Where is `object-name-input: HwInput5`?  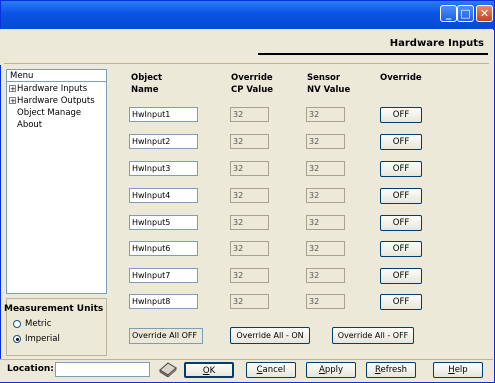 object-name-input: HwInput5 is located at coordinates (163, 222).